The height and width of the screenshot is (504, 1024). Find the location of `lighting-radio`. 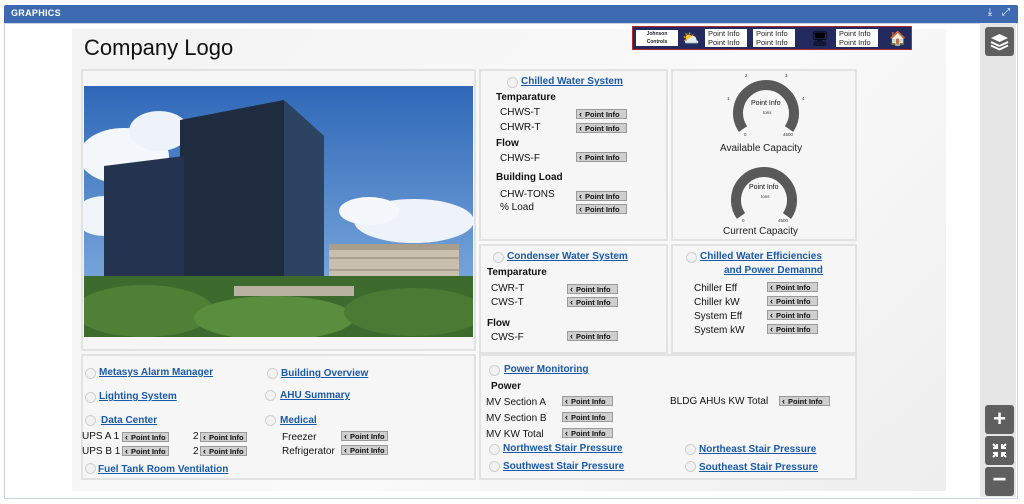

lighting-radio is located at coordinates (90, 397).